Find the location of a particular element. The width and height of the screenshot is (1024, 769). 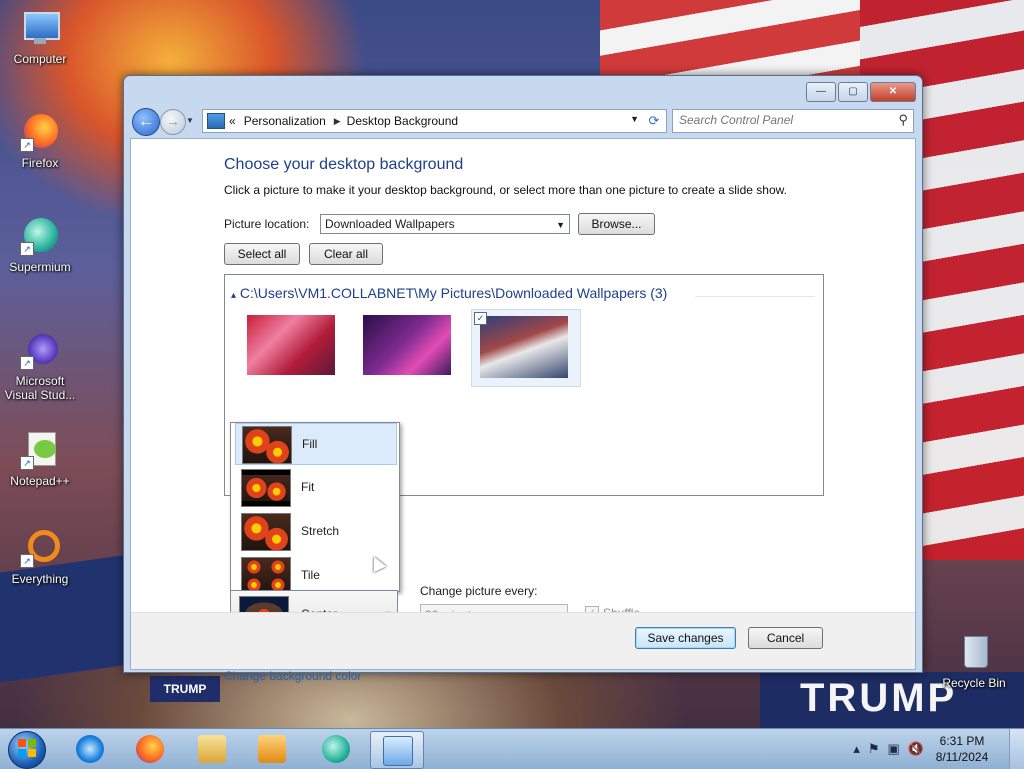

wallpaper-flag-top is located at coordinates (730, 40).